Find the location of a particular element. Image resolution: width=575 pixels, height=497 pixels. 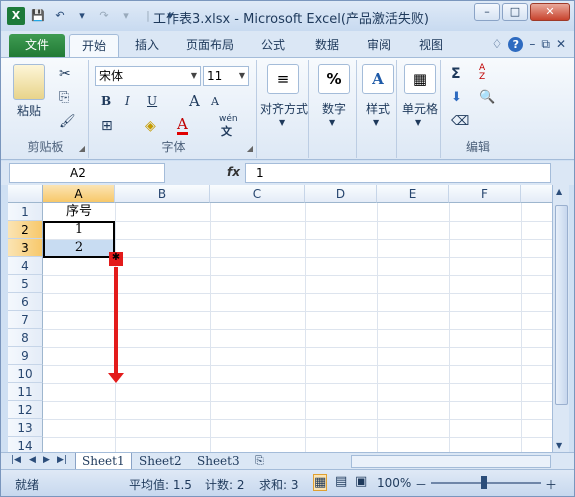

sheet-tab-sheet2: Sheet2 is located at coordinates (160, 461).